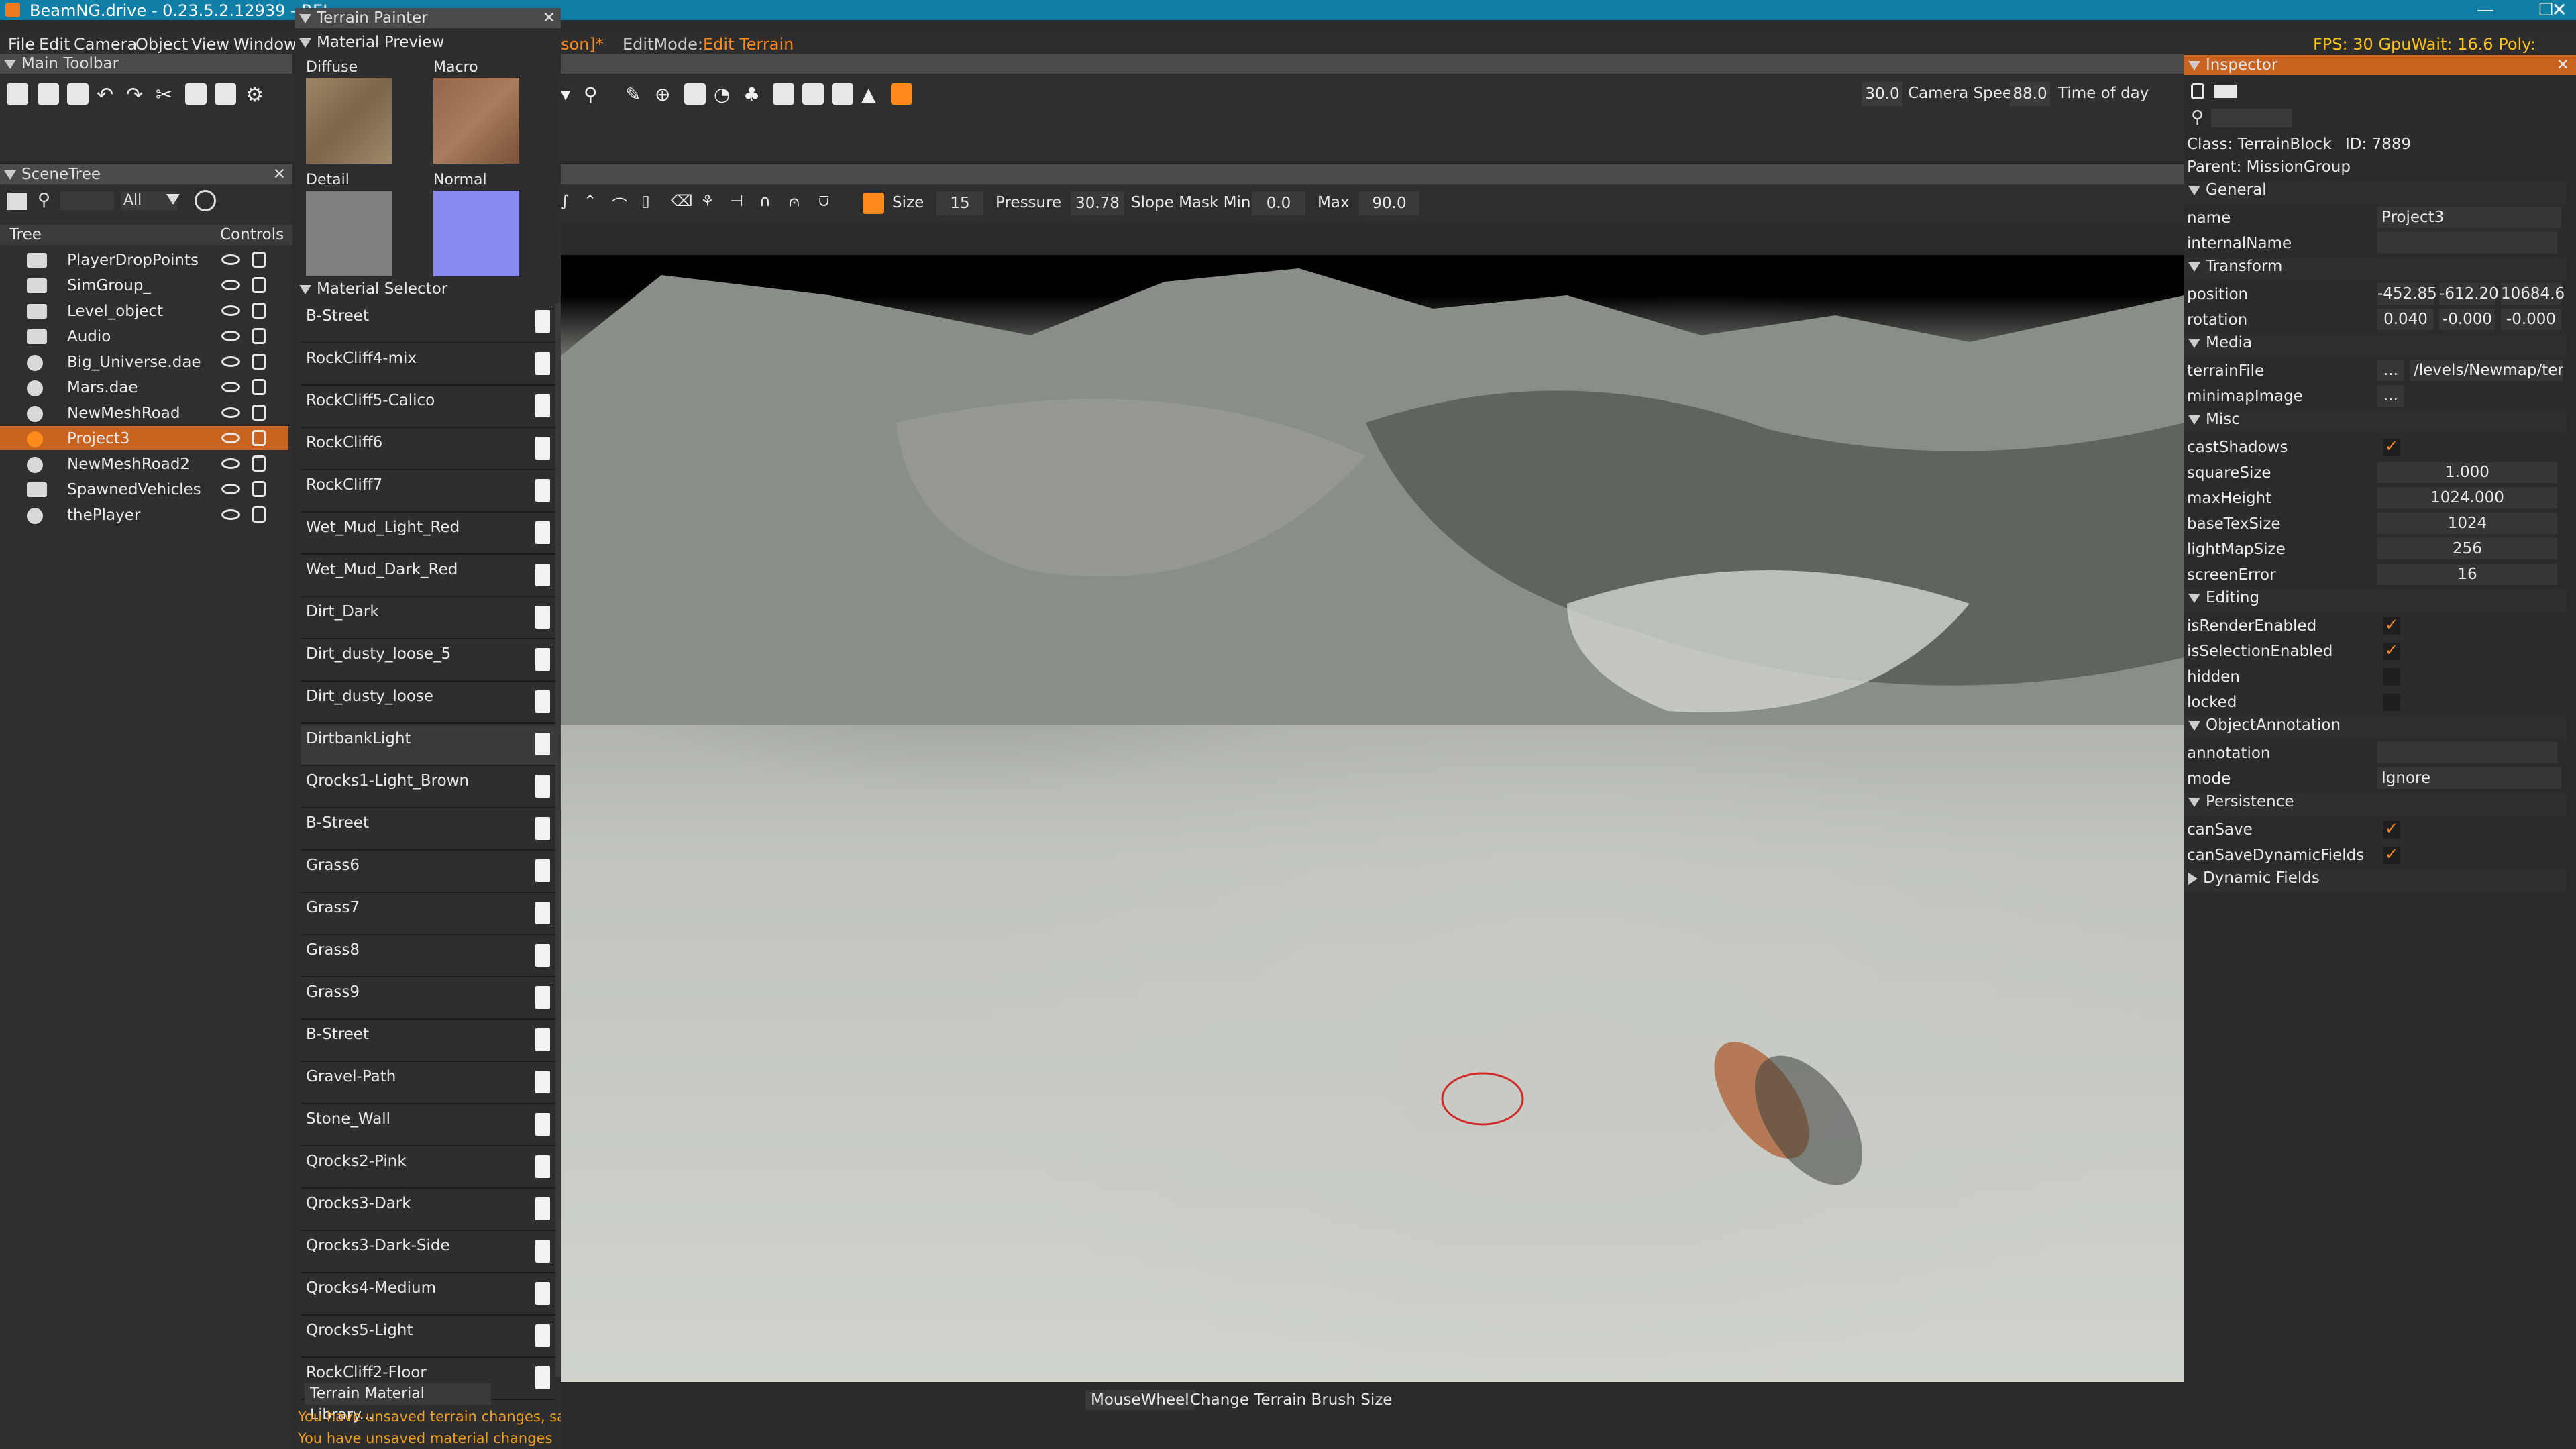  What do you see at coordinates (1278, 203) in the screenshot?
I see `slope-min-input: 0.0` at bounding box center [1278, 203].